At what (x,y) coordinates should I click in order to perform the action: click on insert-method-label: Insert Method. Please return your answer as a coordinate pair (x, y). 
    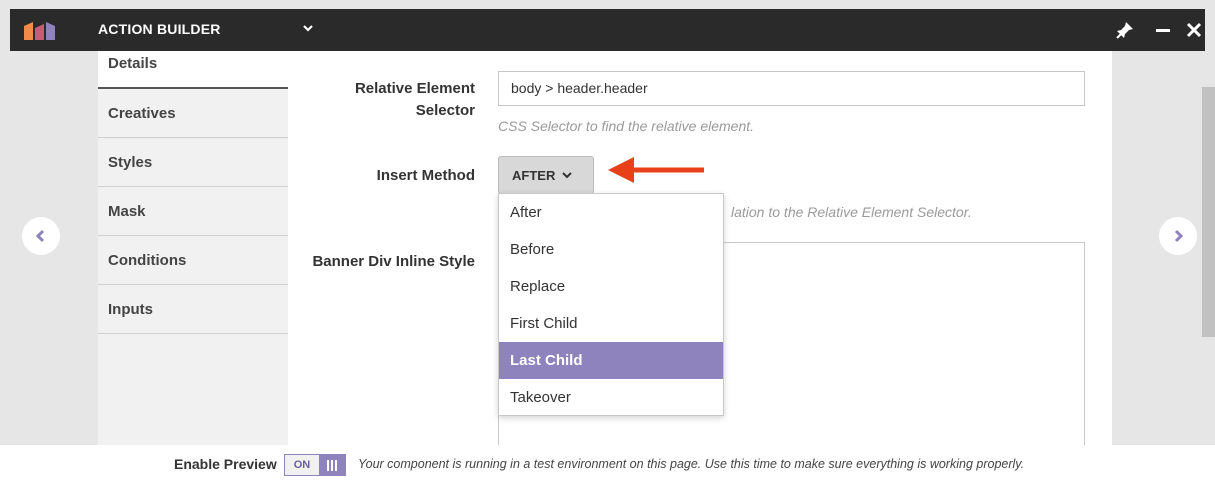
    Looking at the image, I should click on (425, 175).